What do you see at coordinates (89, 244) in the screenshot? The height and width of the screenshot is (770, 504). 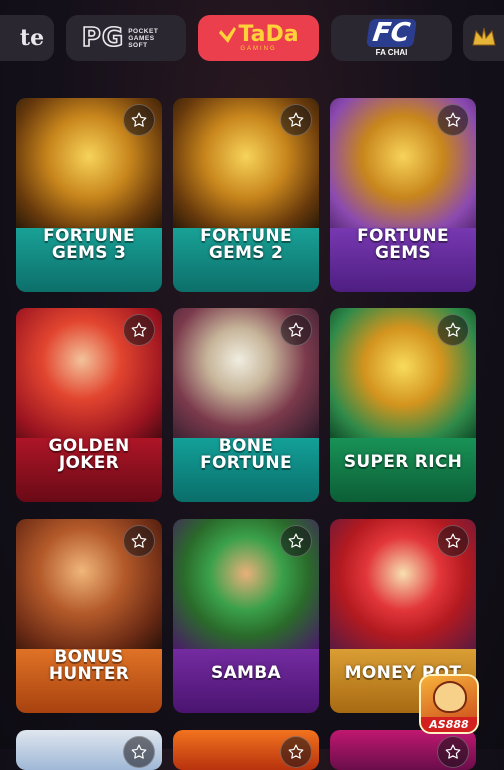 I see `game-title: FORTUNE GEMS 3` at bounding box center [89, 244].